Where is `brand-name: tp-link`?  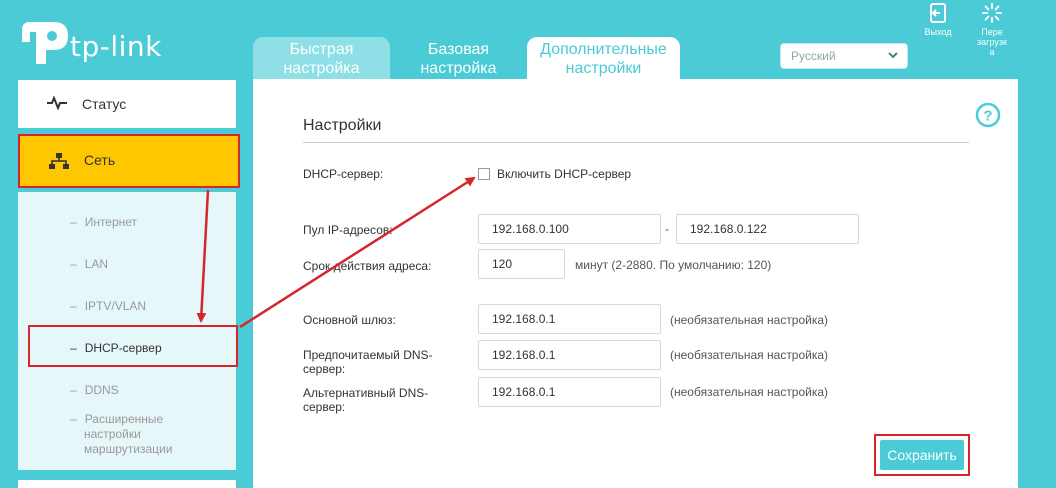 brand-name: tp-link is located at coordinates (116, 46).